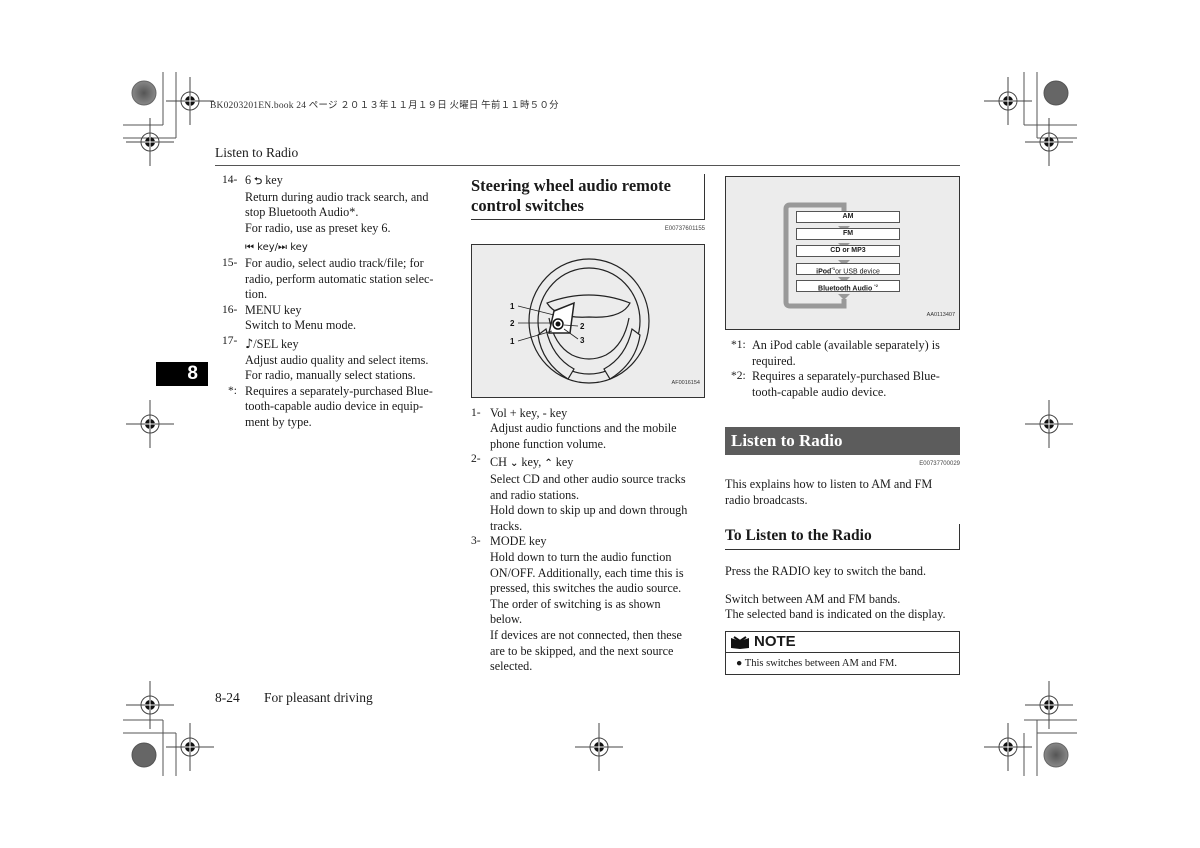 This screenshot has width=1200, height=848. Describe the element at coordinates (230, 309) in the screenshot. I see `item-number: 16-` at that location.